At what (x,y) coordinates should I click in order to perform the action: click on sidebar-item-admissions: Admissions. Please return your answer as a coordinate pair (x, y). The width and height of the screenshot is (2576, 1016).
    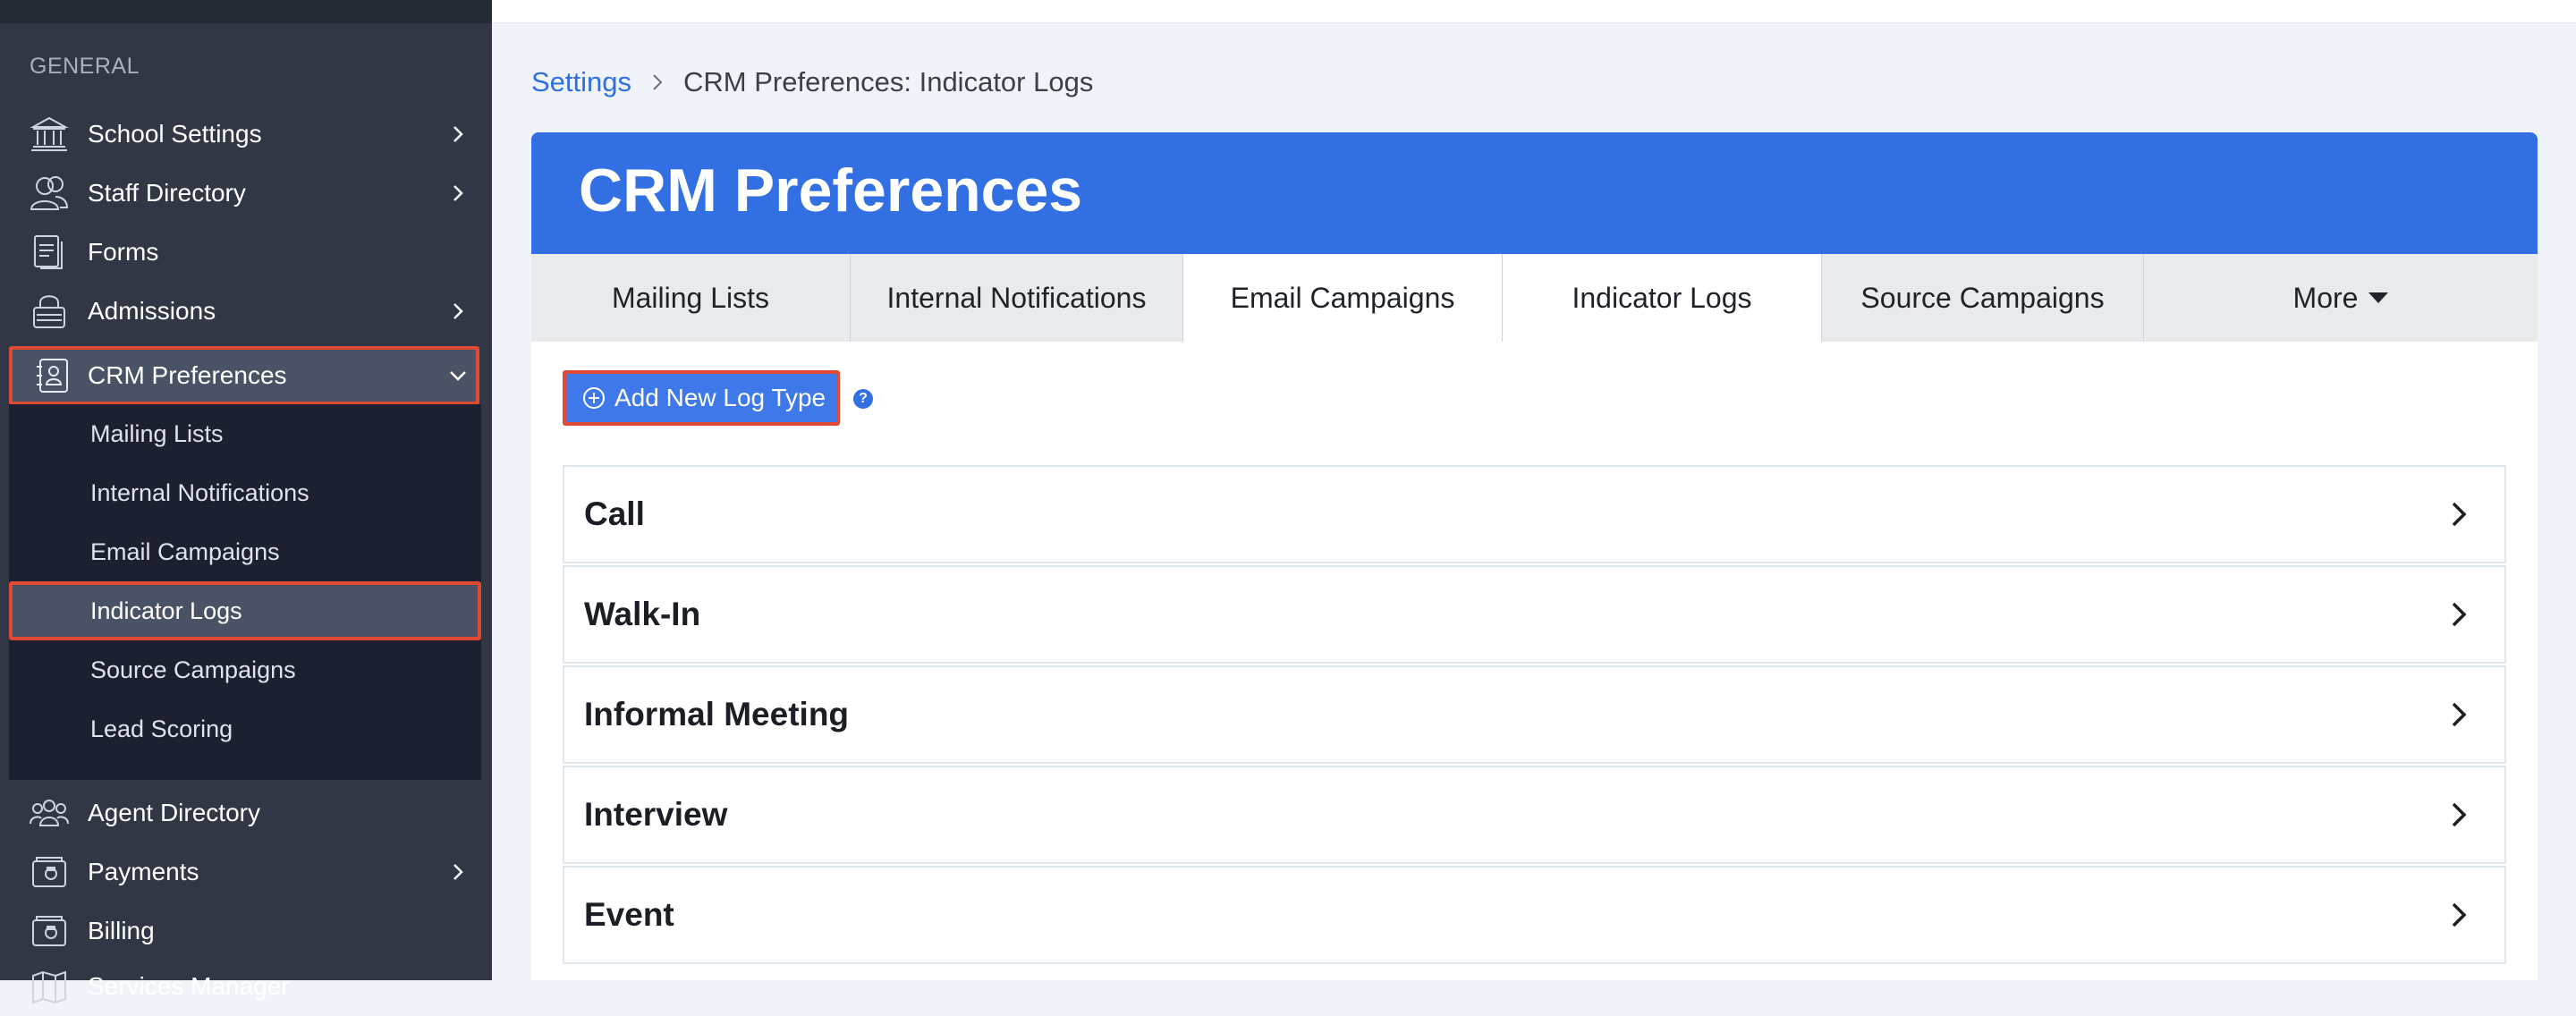
    Looking at the image, I should click on (246, 311).